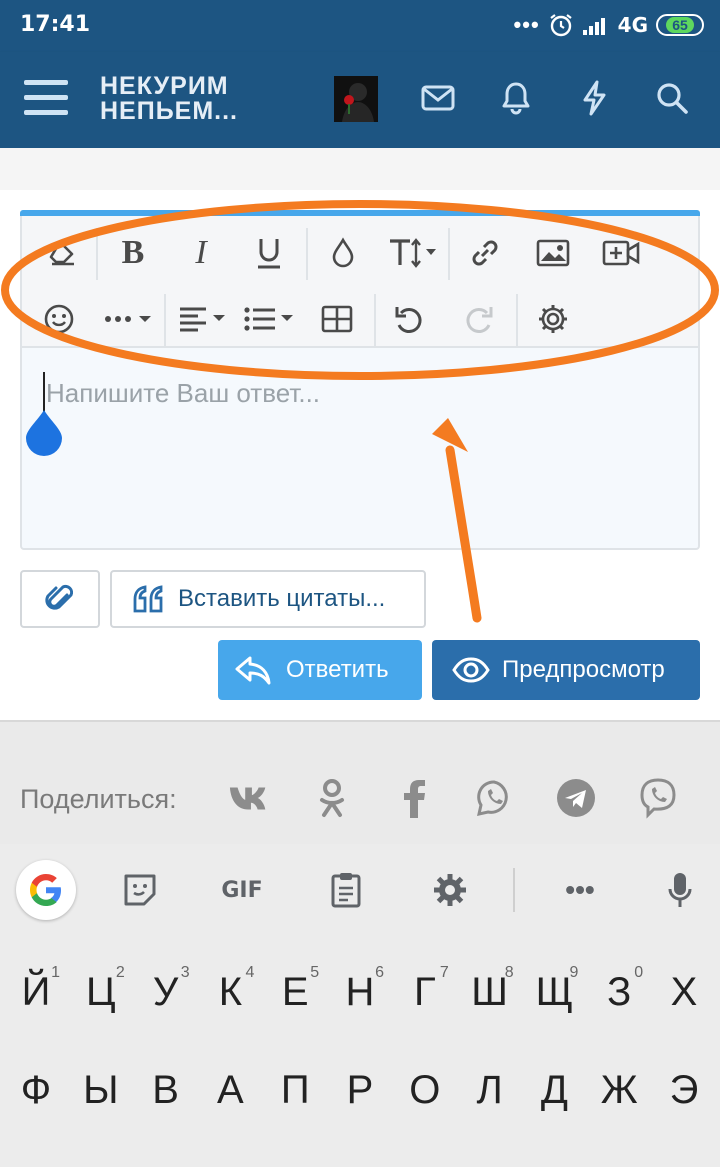 The image size is (720, 1167). Describe the element at coordinates (580, 890) in the screenshot. I see `more-icon: •••` at that location.